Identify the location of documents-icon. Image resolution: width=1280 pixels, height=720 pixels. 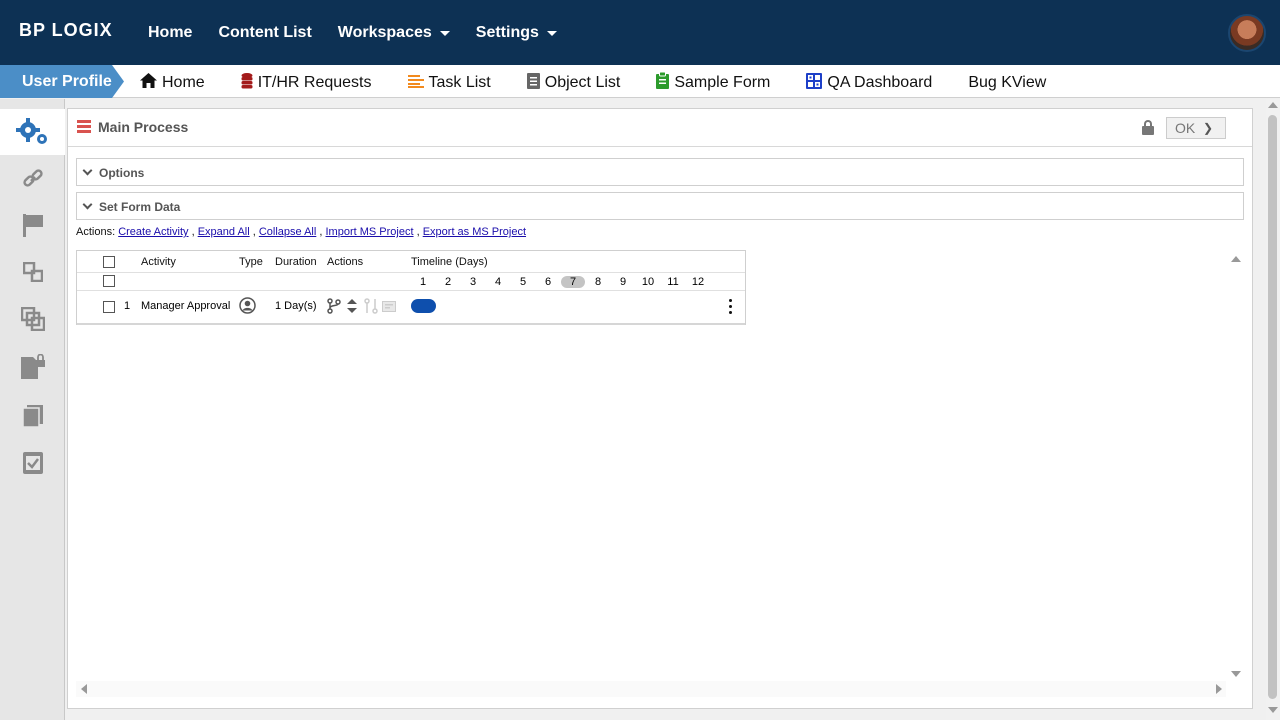
(32, 416).